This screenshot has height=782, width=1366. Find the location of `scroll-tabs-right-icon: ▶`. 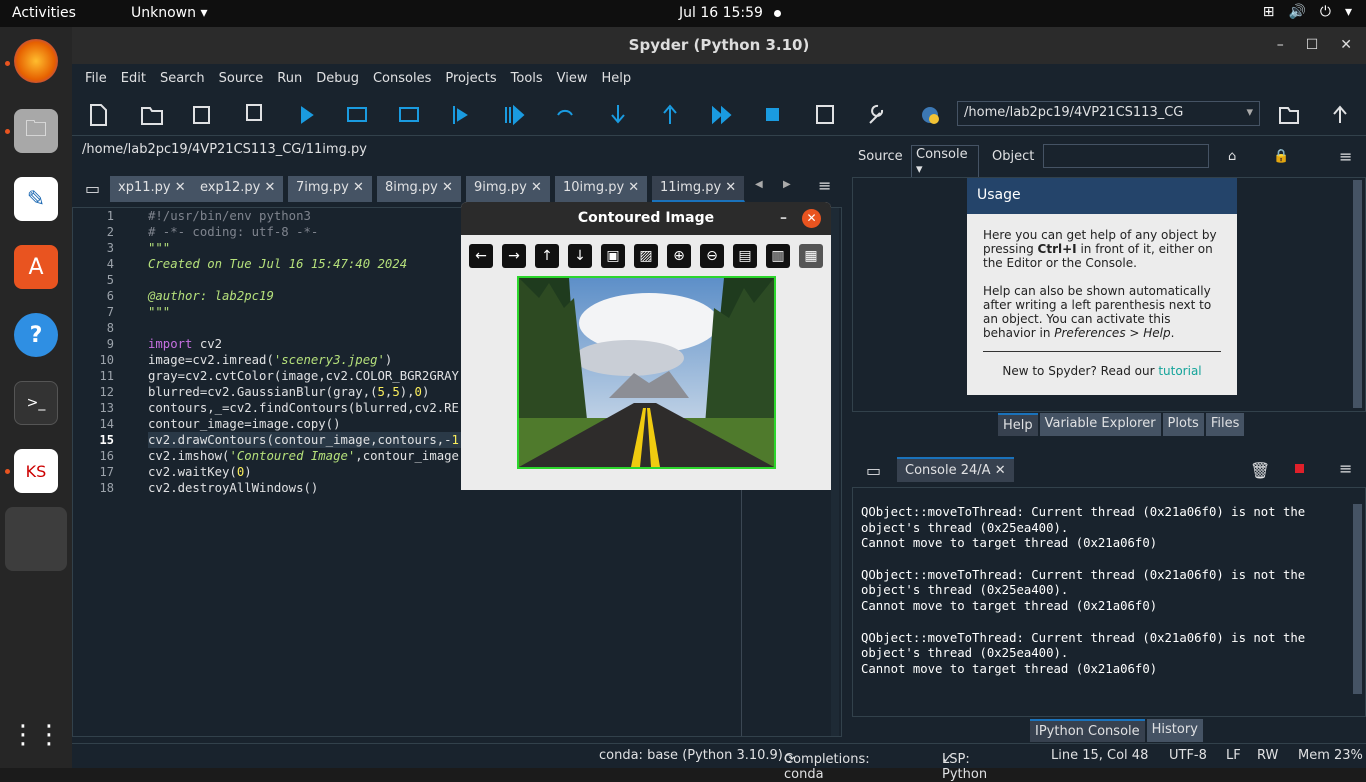

scroll-tabs-right-icon: ▶ is located at coordinates (787, 184).